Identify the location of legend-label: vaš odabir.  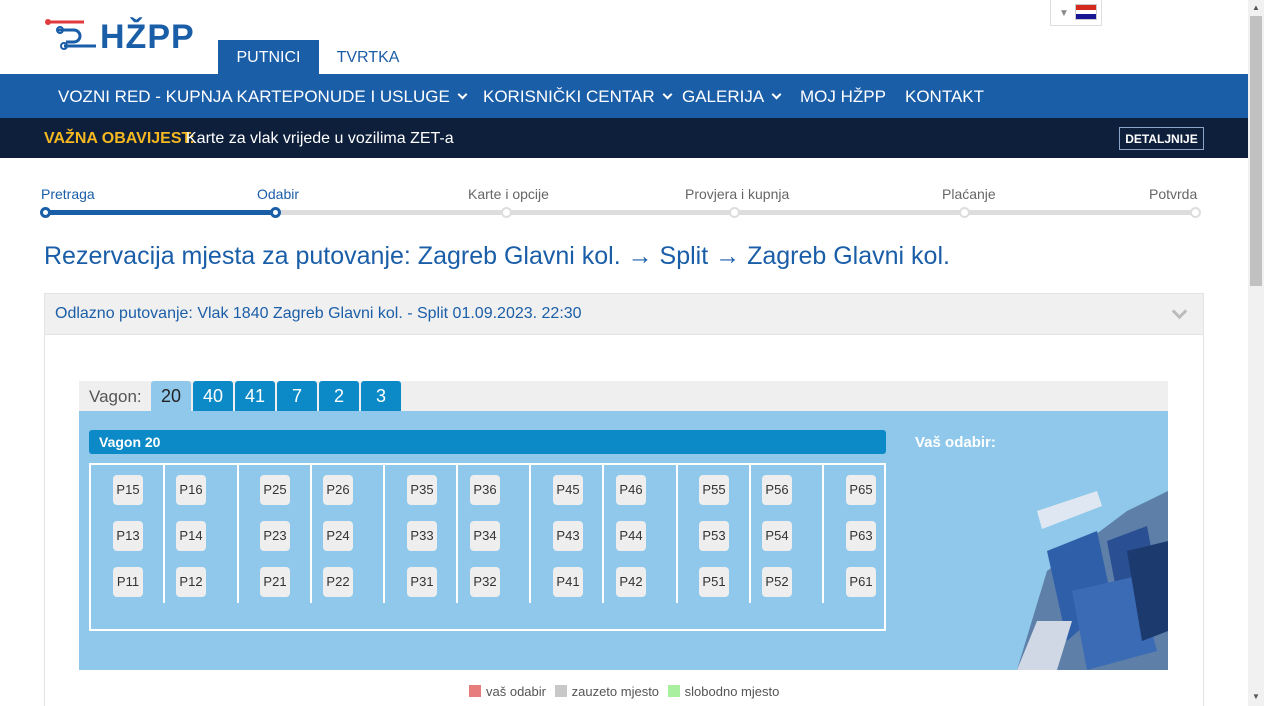
(516, 691).